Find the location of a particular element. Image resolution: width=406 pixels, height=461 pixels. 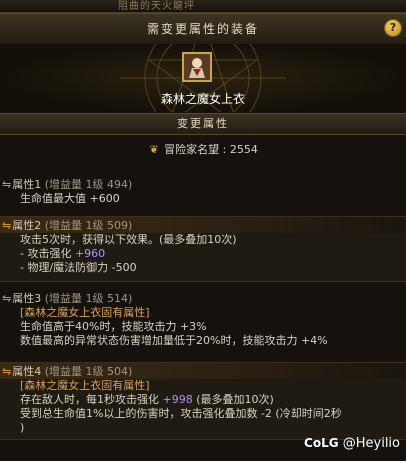

panel-header: 需变更属性的装备 is located at coordinates (203, 29).